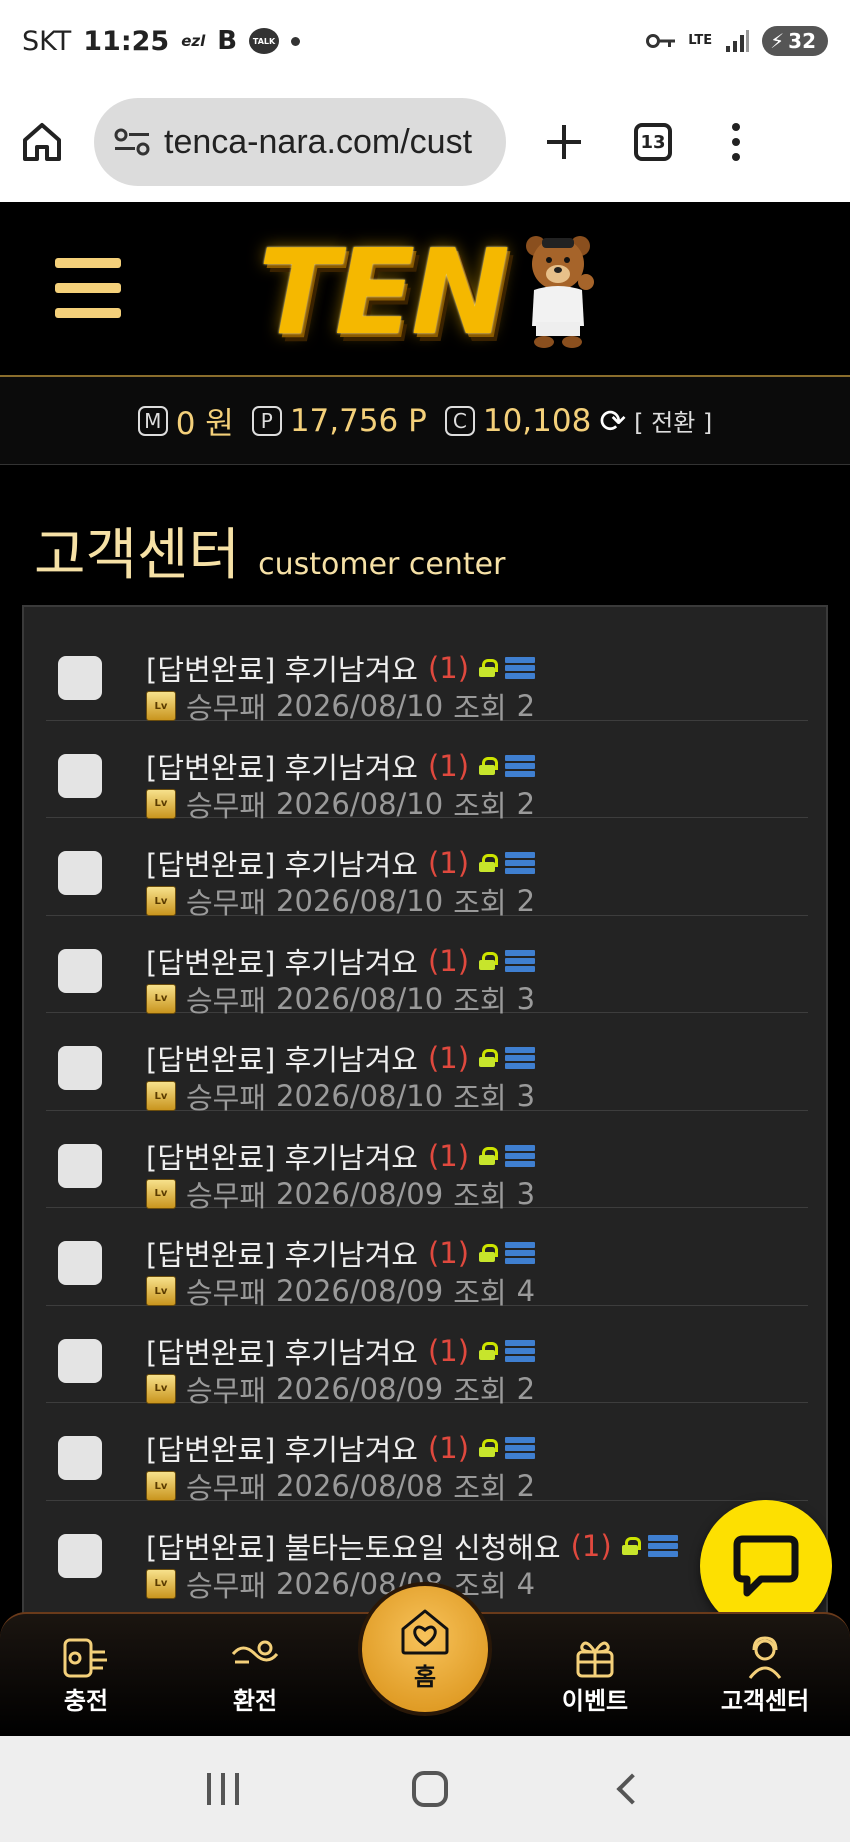 The height and width of the screenshot is (1842, 850). I want to click on post-meta: Lv 승무패 2026/08/08 조회 4, so click(340, 1584).